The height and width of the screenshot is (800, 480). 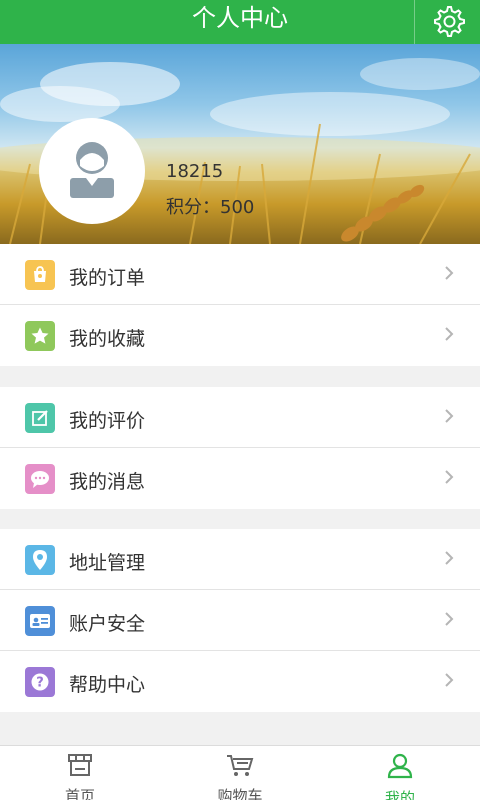 I want to click on star-icon, so click(x=40, y=336).